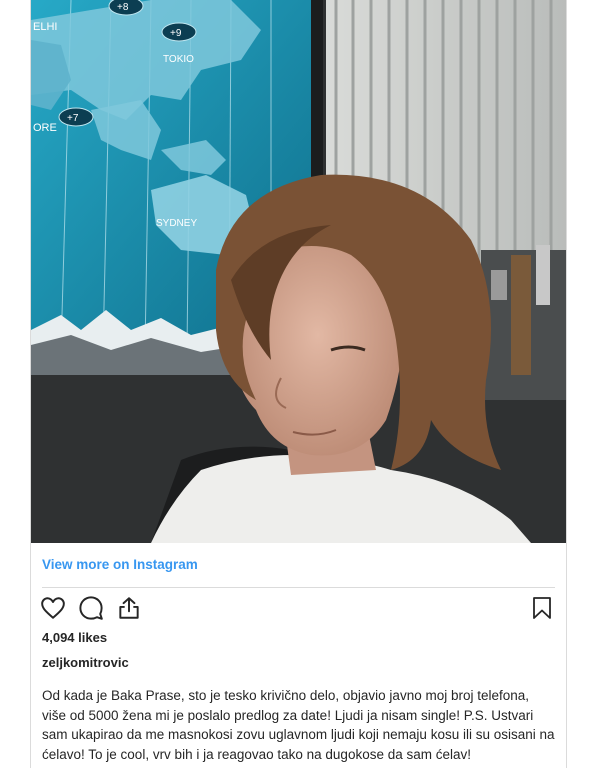 The height and width of the screenshot is (768, 595). I want to click on comment-button, so click(91, 608).